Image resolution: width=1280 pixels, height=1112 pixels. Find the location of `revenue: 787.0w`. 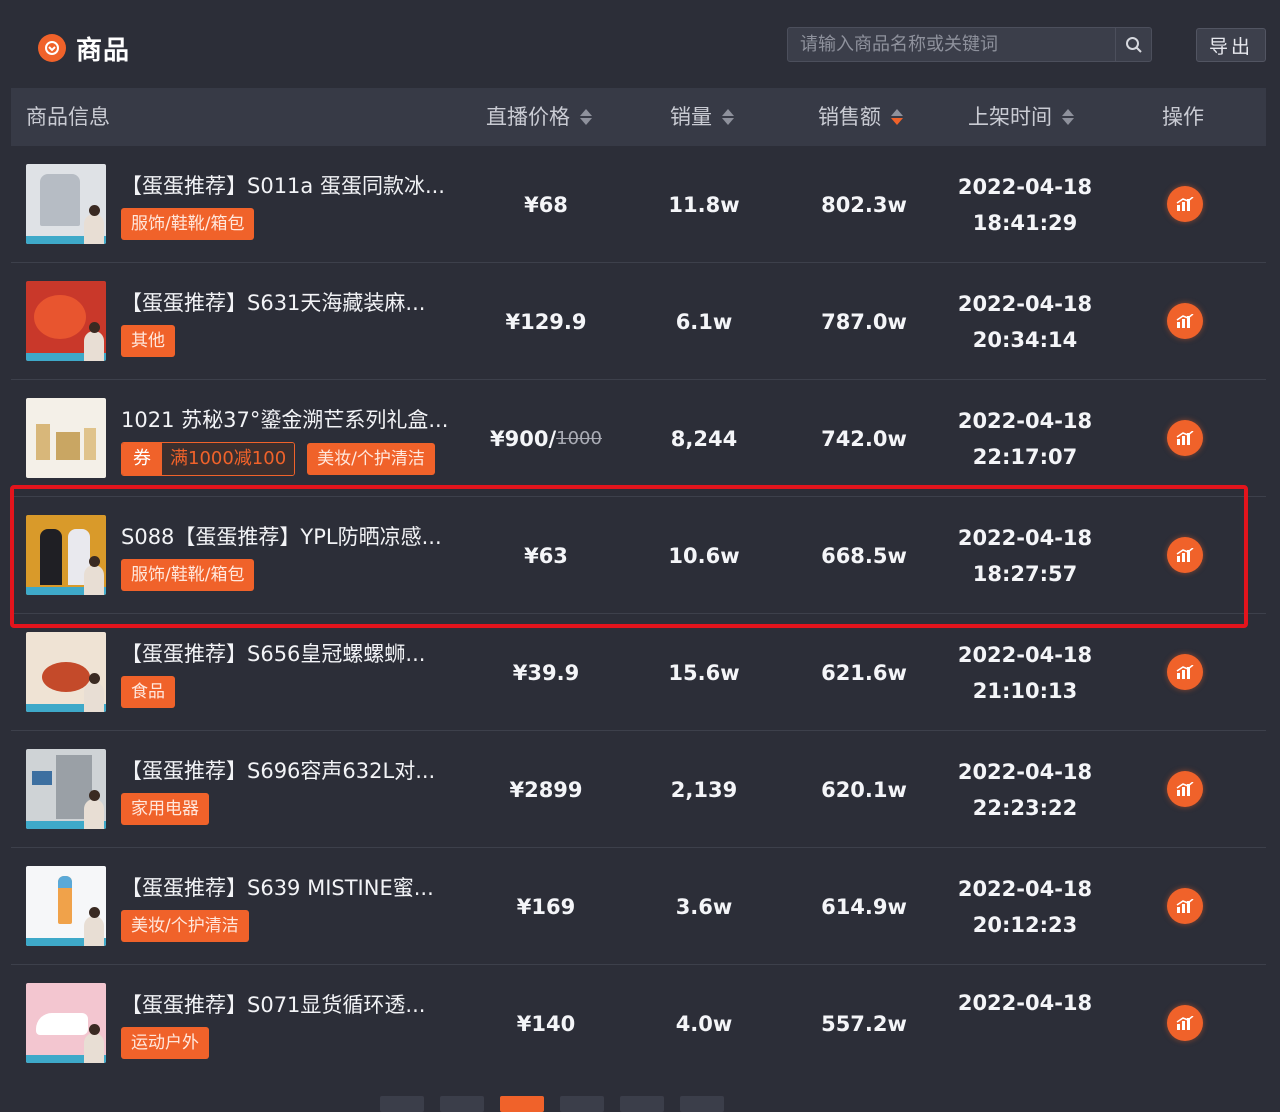

revenue: 787.0w is located at coordinates (864, 321).